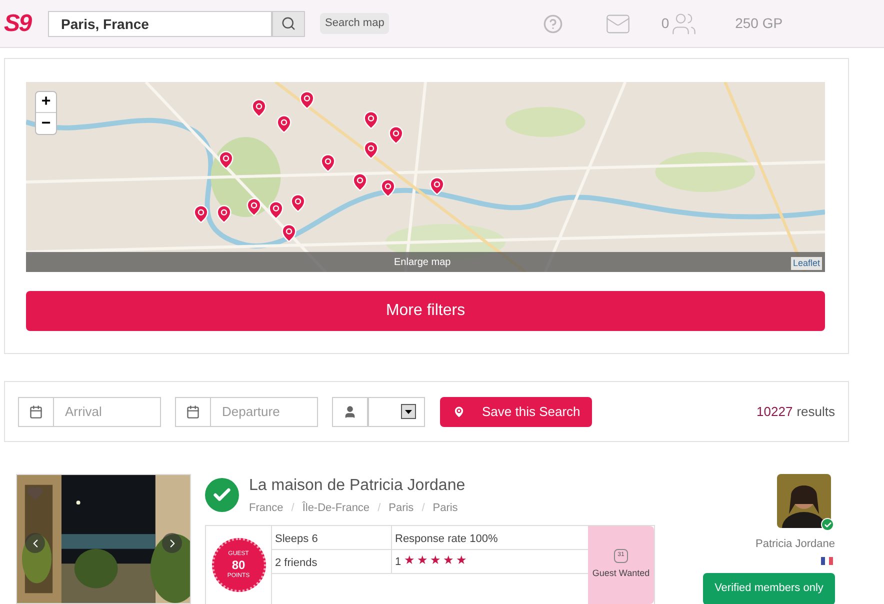 Image resolution: width=884 pixels, height=604 pixels. I want to click on search-field: Paris, France, so click(160, 23).